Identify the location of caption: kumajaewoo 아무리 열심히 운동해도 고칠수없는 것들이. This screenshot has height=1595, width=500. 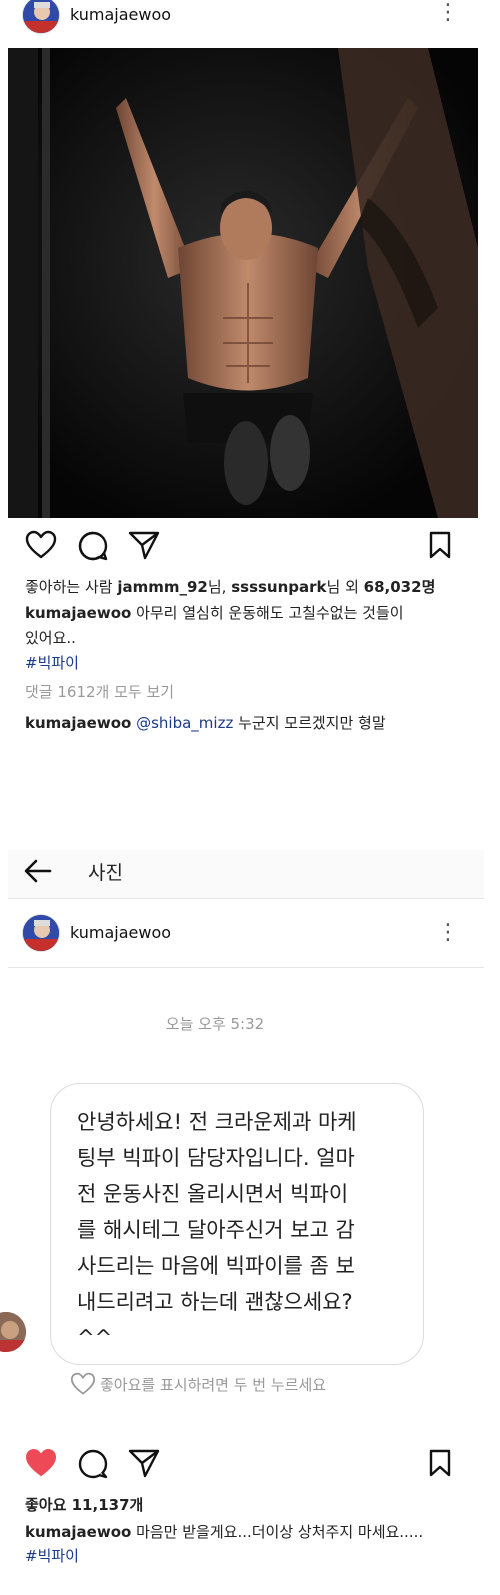
(214, 612).